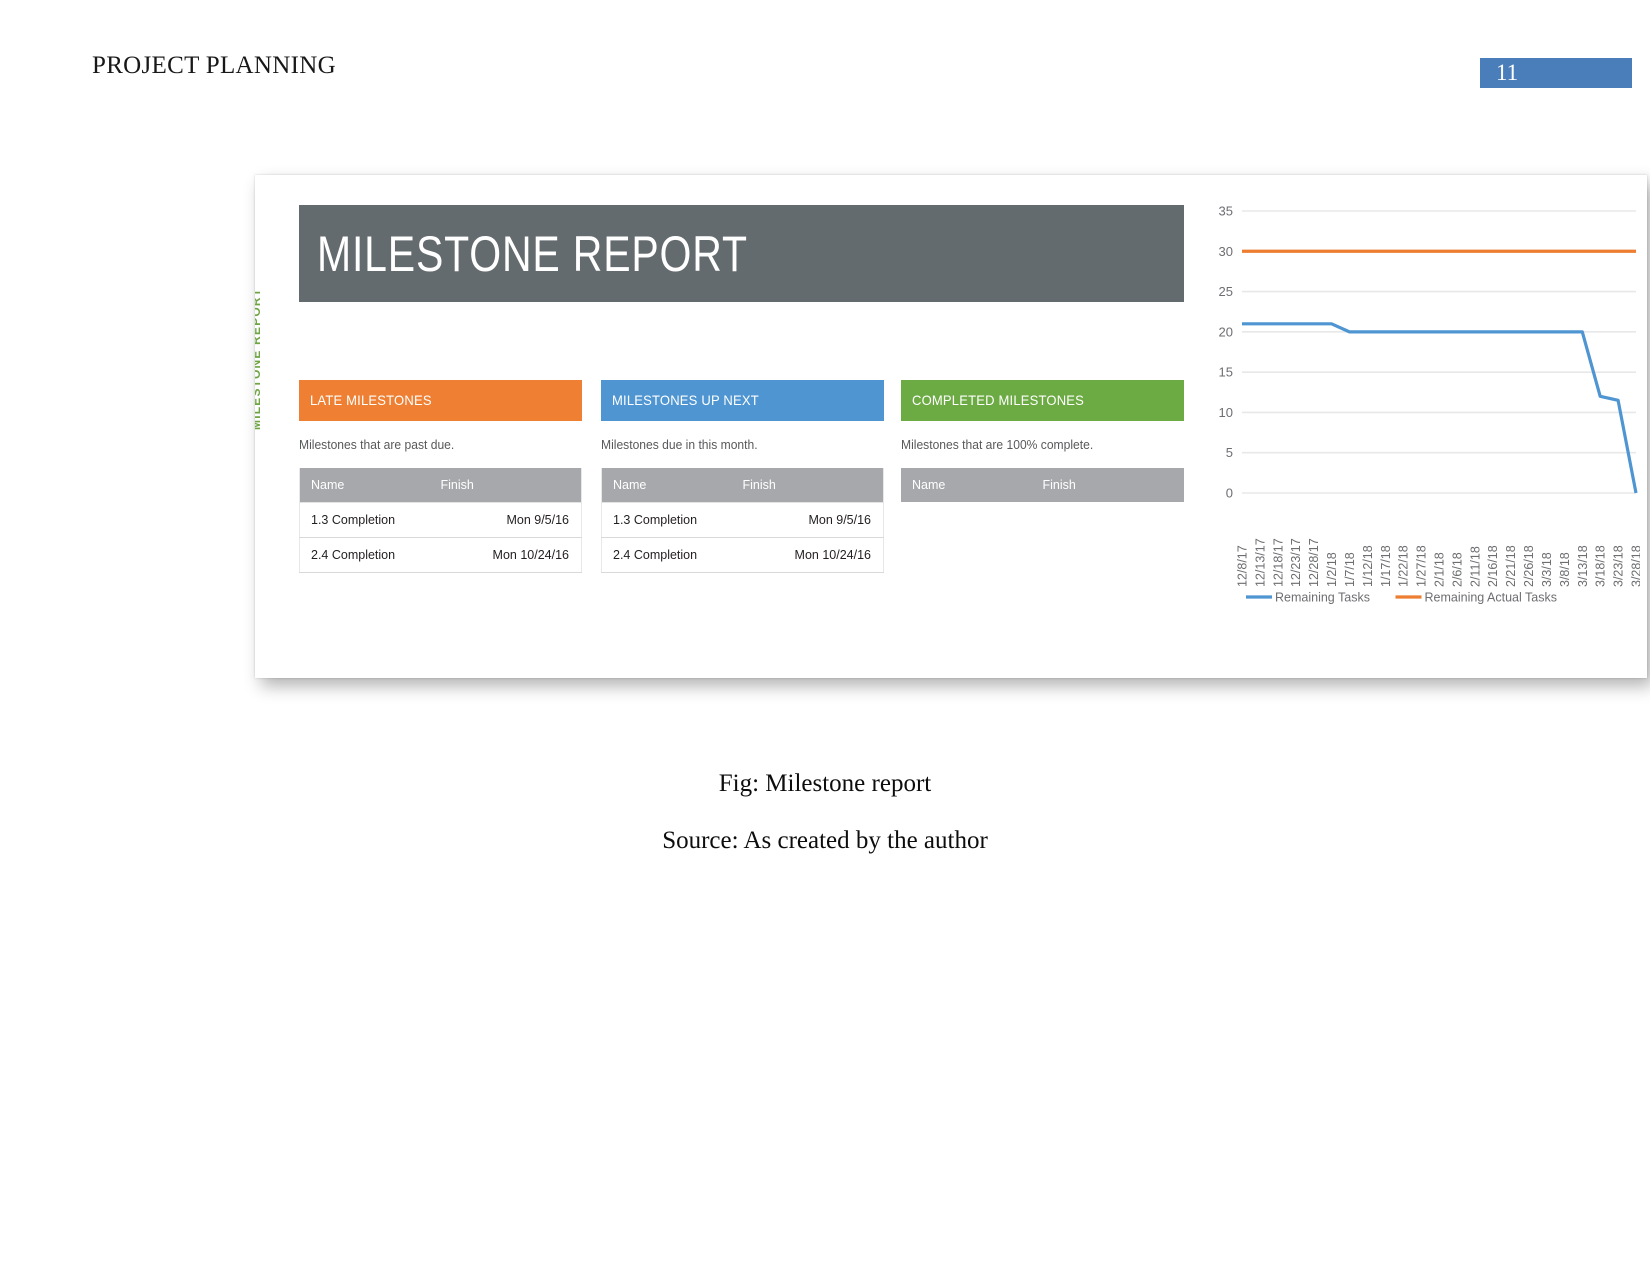  Describe the element at coordinates (1475, 566) in the screenshot. I see `x-axis-tick-label: 2/11/18` at that location.